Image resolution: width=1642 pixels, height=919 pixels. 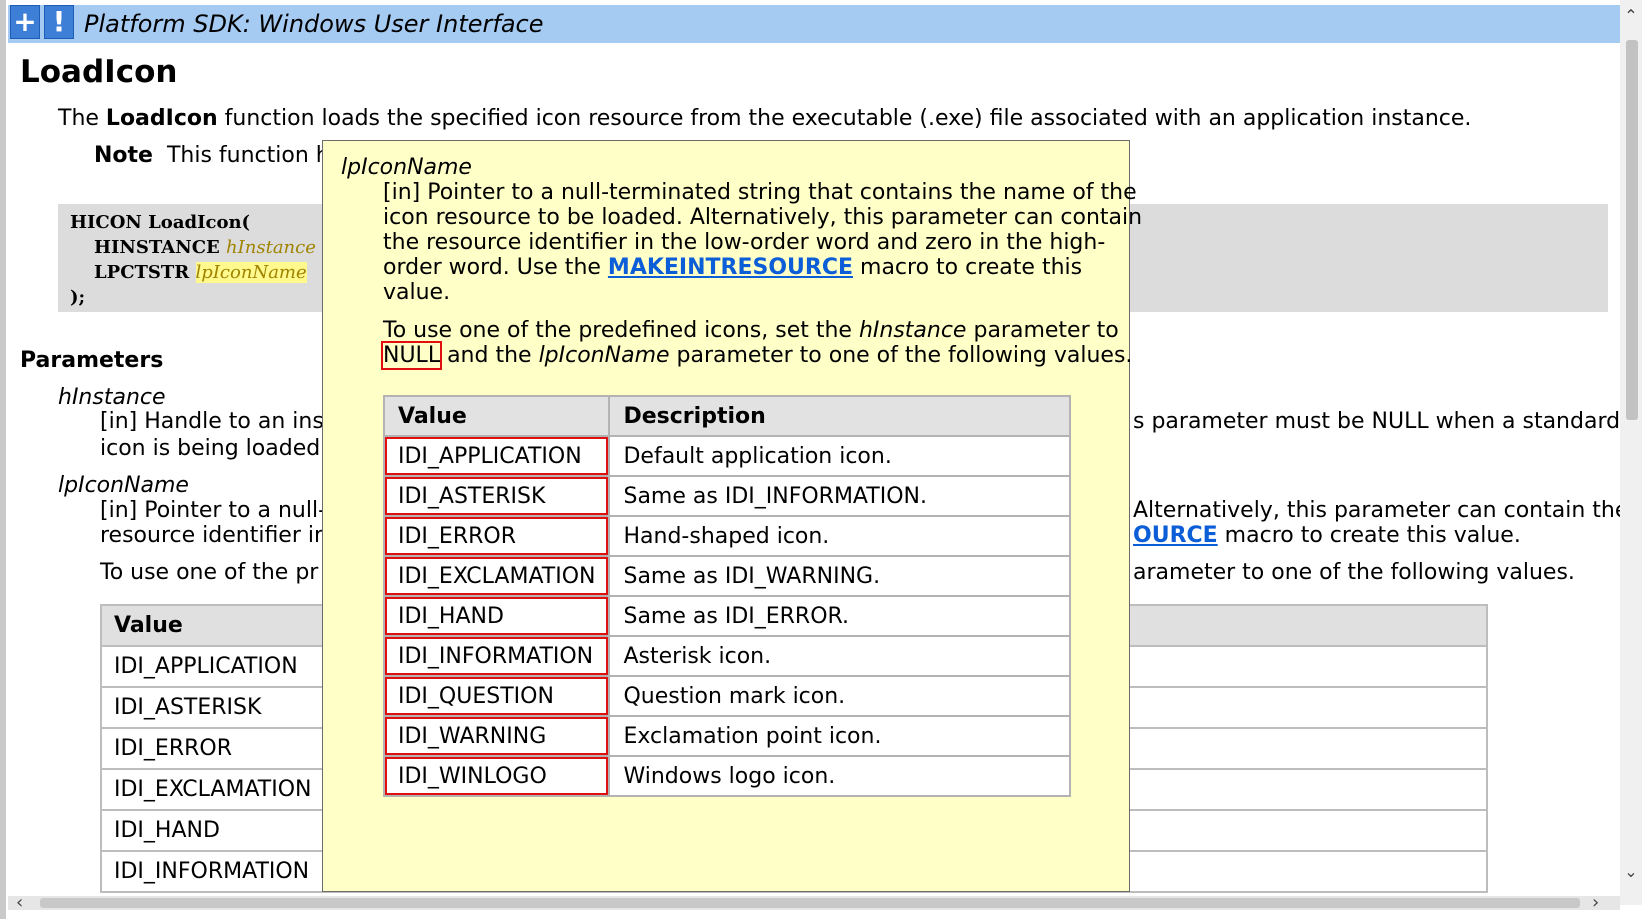 What do you see at coordinates (726, 456) in the screenshot?
I see `table-row: IDI_APPLICATION Default application icon.` at bounding box center [726, 456].